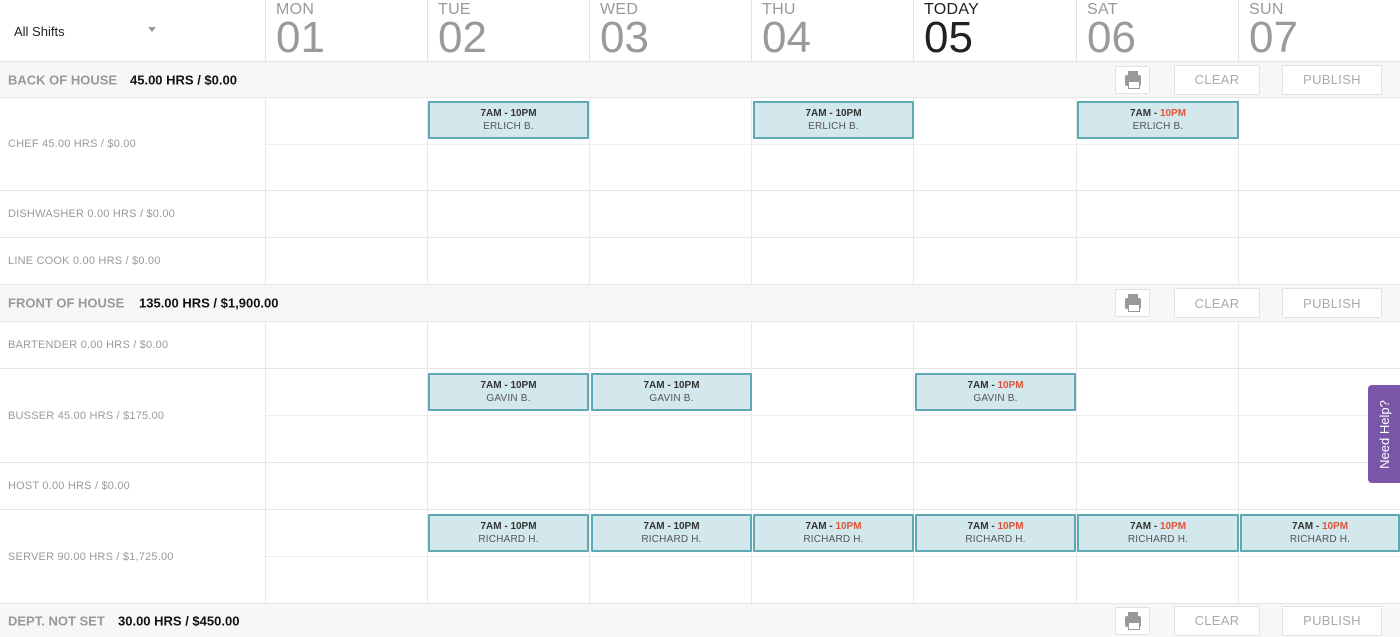 This screenshot has width=1400, height=637. Describe the element at coordinates (72, 144) in the screenshot. I see `role-label: CHEF 45.00 HRS / $0.00` at that location.